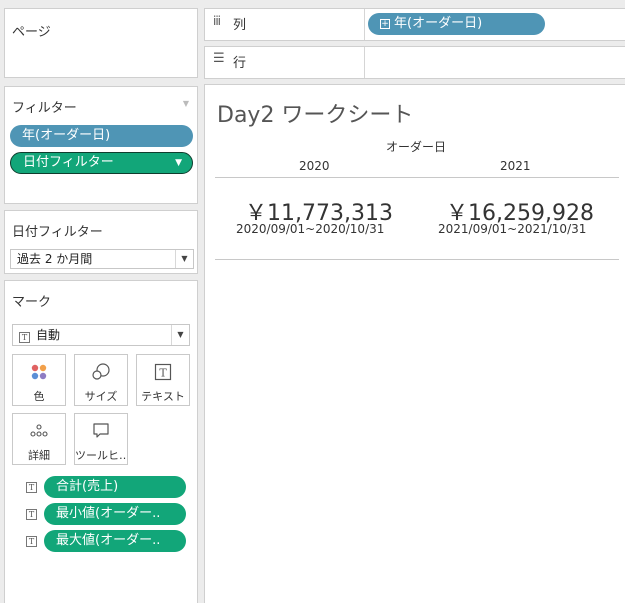 This screenshot has height=603, width=625. I want to click on tooltip-icon, so click(101, 431).